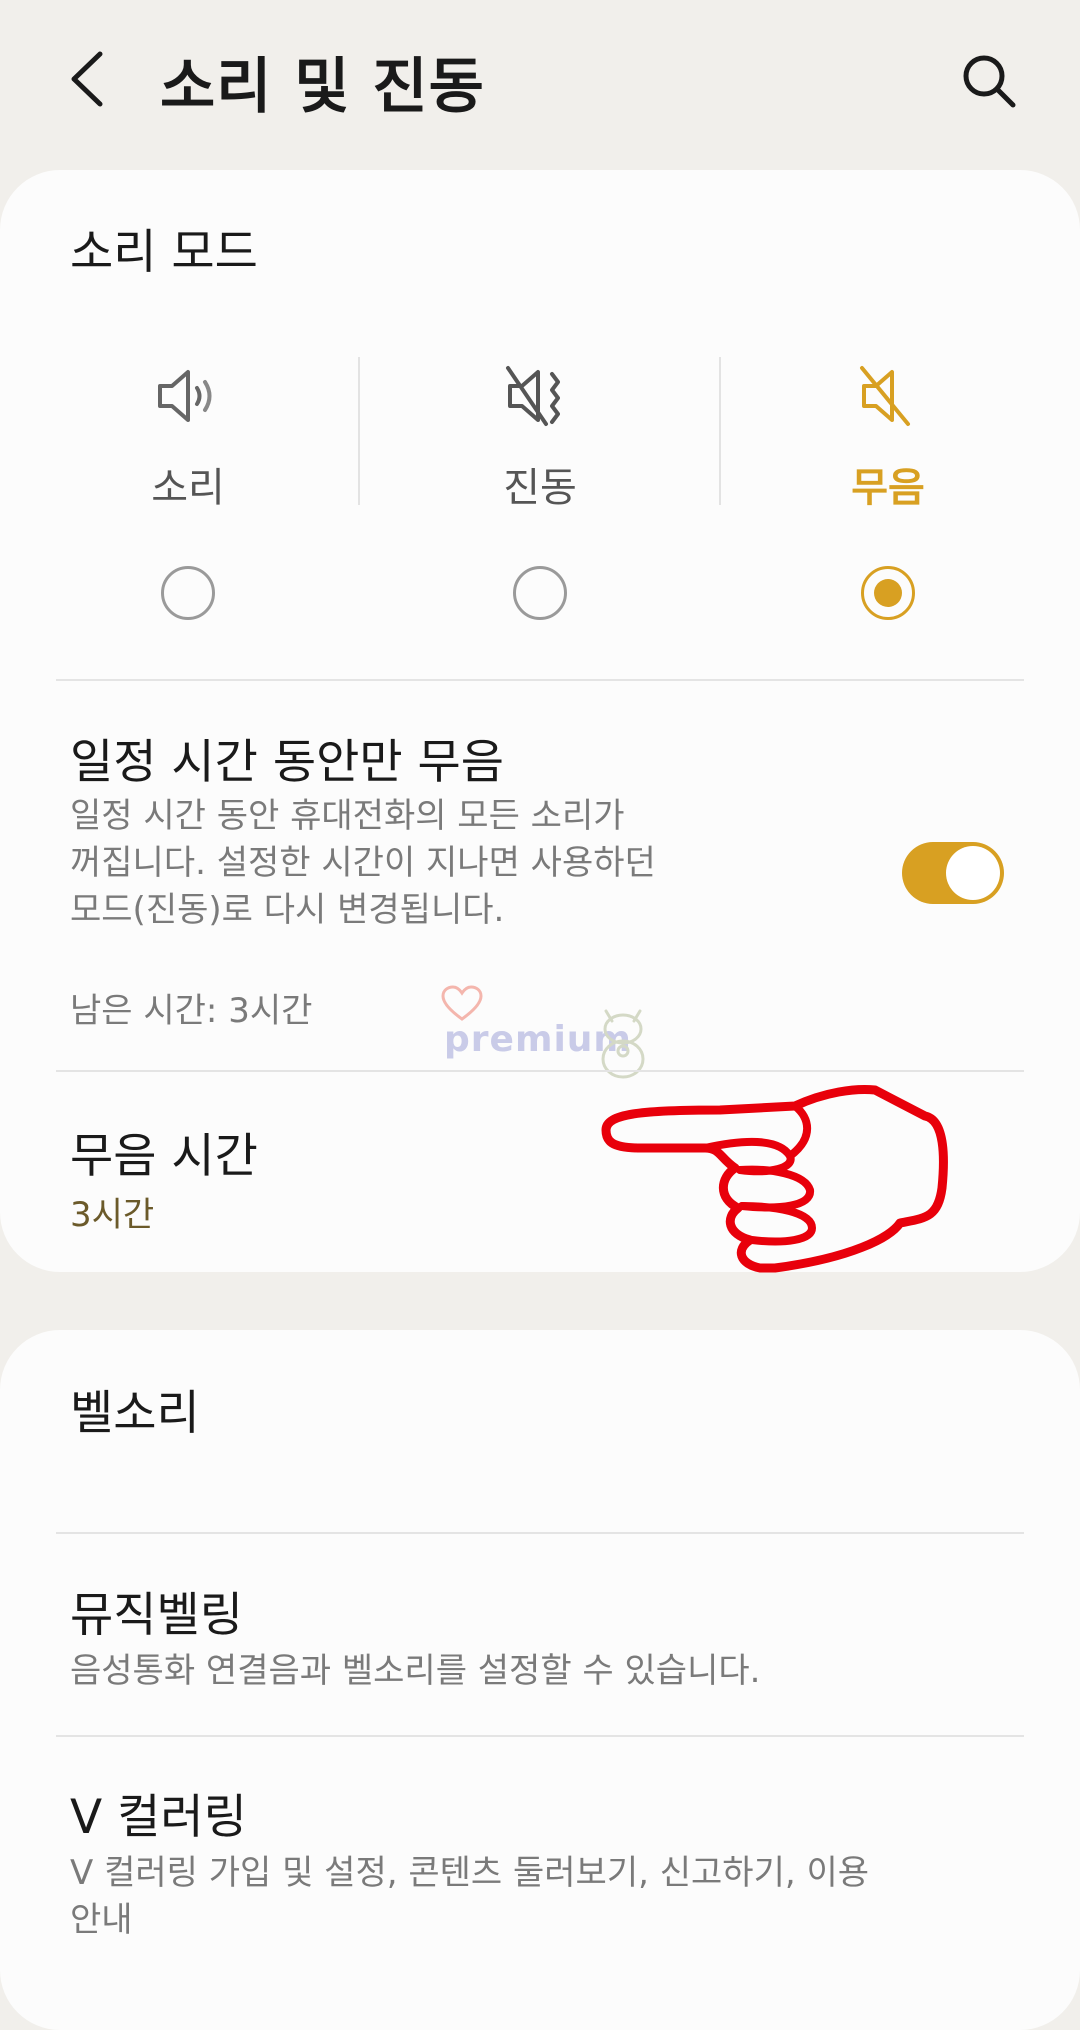 This screenshot has width=1080, height=2030. What do you see at coordinates (112, 1215) in the screenshot?
I see `mute-duration-value: 3시간` at bounding box center [112, 1215].